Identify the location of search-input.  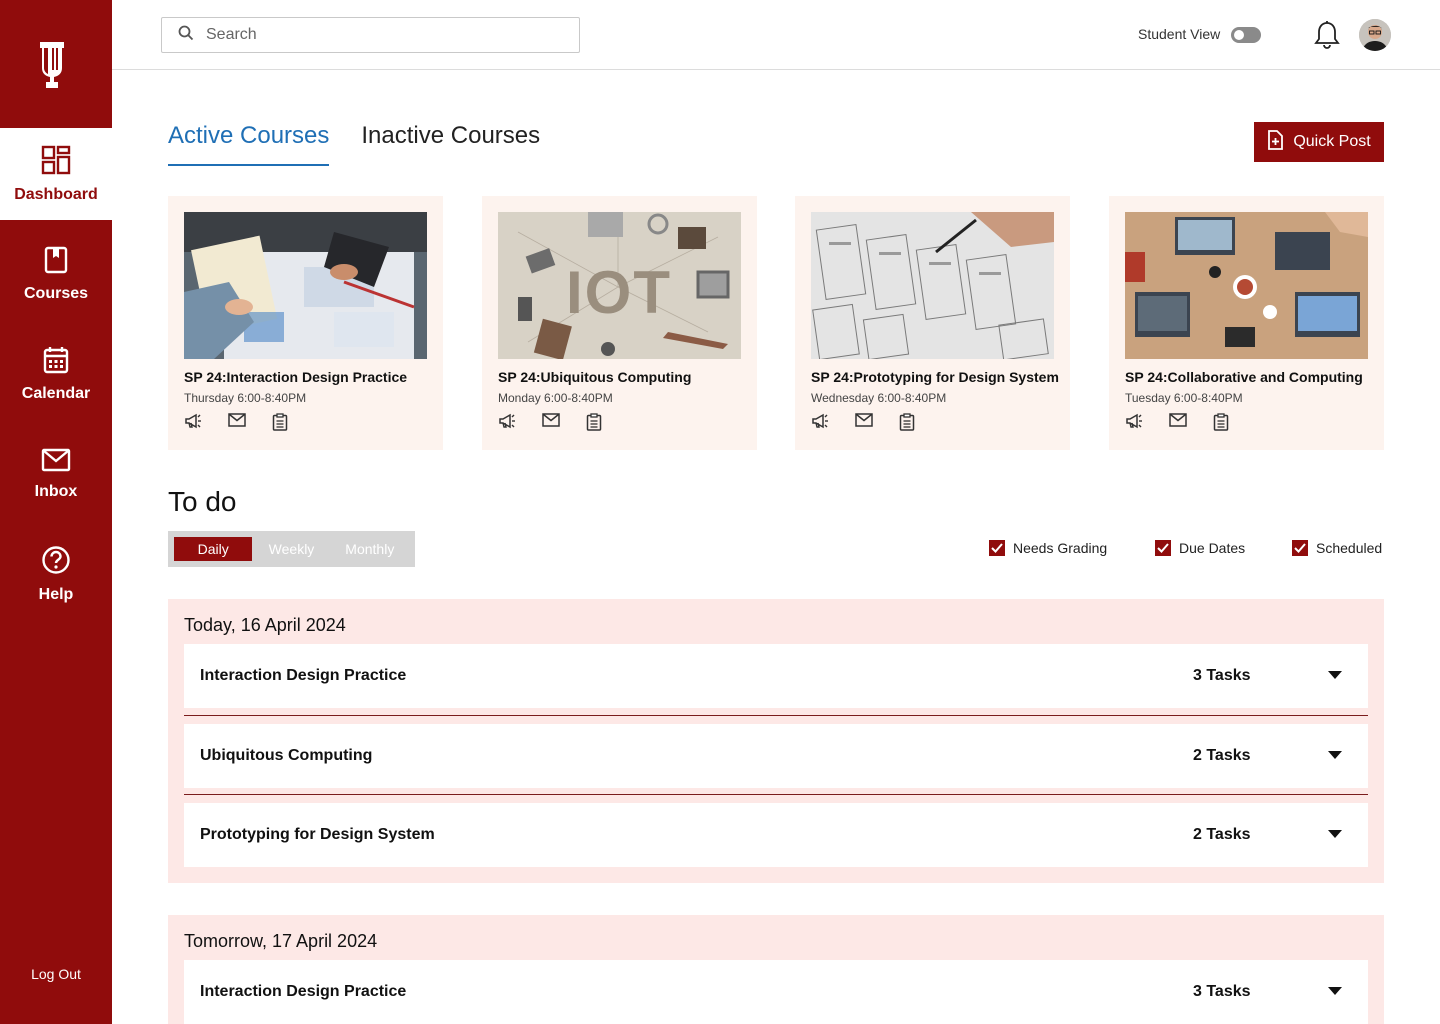
(376, 35).